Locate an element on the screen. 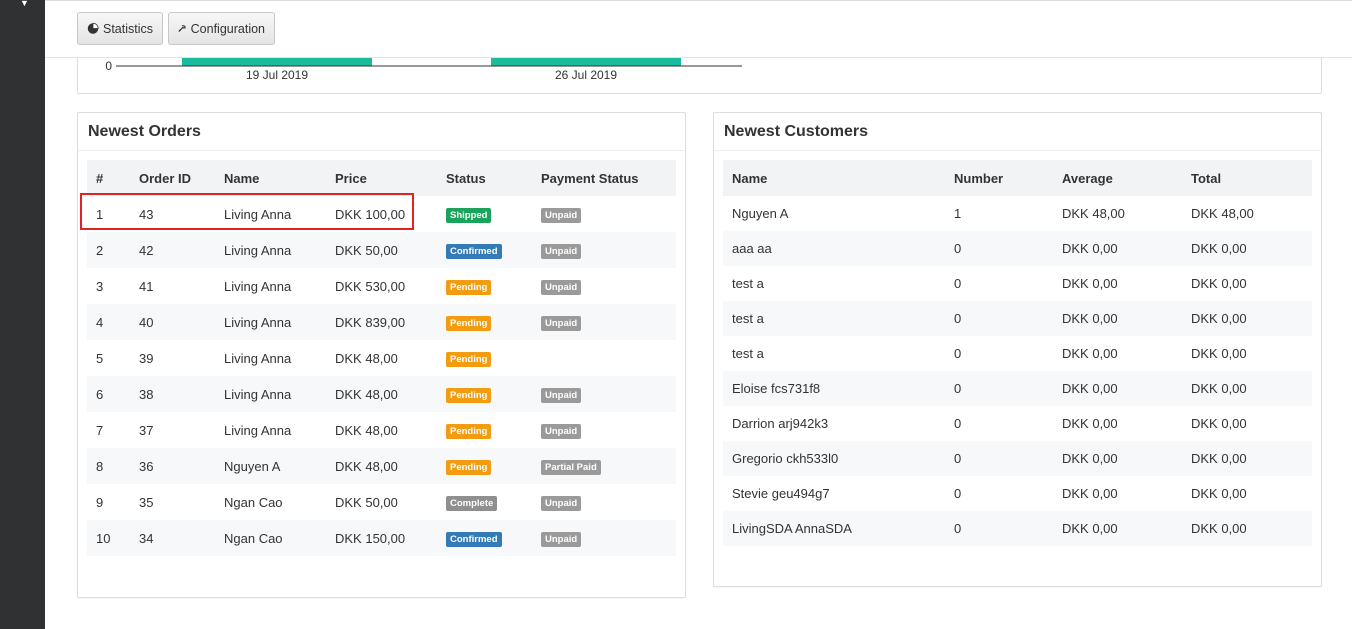 The image size is (1352, 629). customer-row: Eloise fcs731f8 0 DKK 0,00 DKK 0,00 is located at coordinates (1017, 388).